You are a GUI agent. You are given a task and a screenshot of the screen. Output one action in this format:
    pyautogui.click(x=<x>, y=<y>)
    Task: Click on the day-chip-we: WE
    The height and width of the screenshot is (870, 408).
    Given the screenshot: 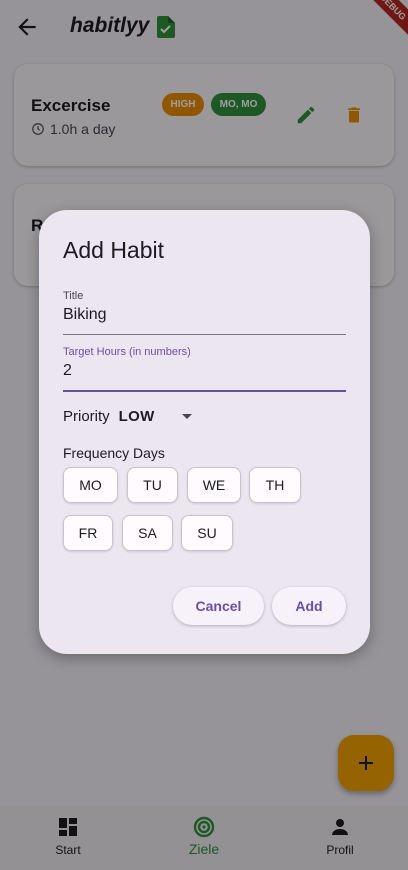 What is the action you would take?
    pyautogui.click(x=214, y=485)
    